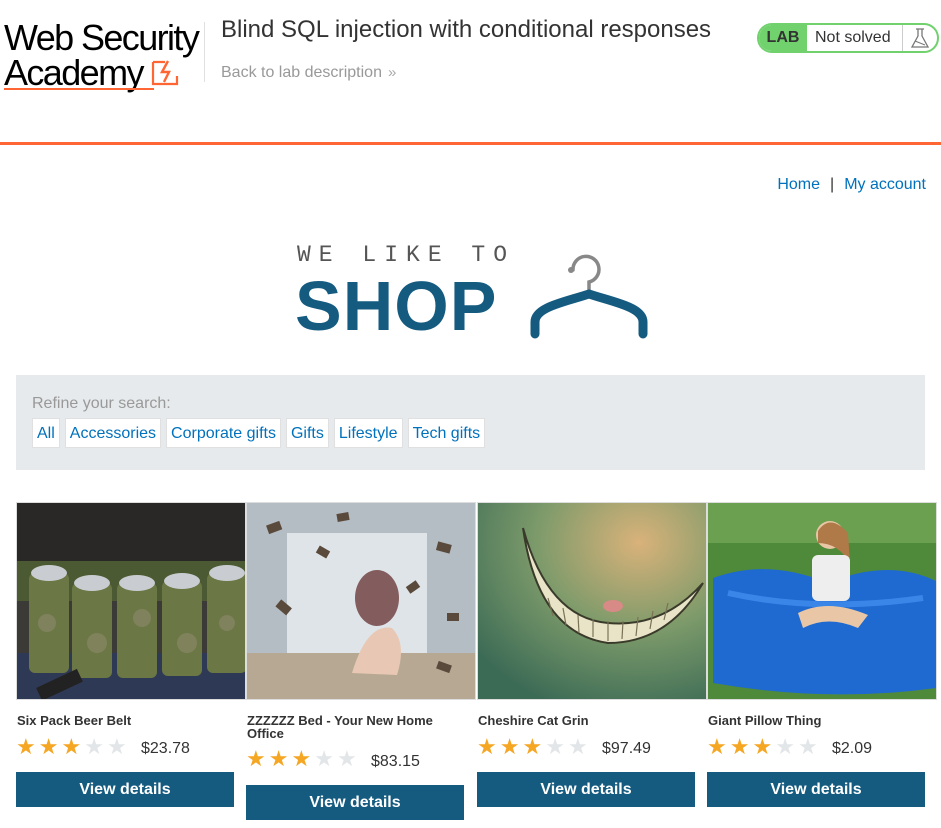 This screenshot has width=941, height=828. What do you see at coordinates (340, 727) in the screenshot?
I see `product-name: ZZZZZZ Bed - Your New Home Office` at bounding box center [340, 727].